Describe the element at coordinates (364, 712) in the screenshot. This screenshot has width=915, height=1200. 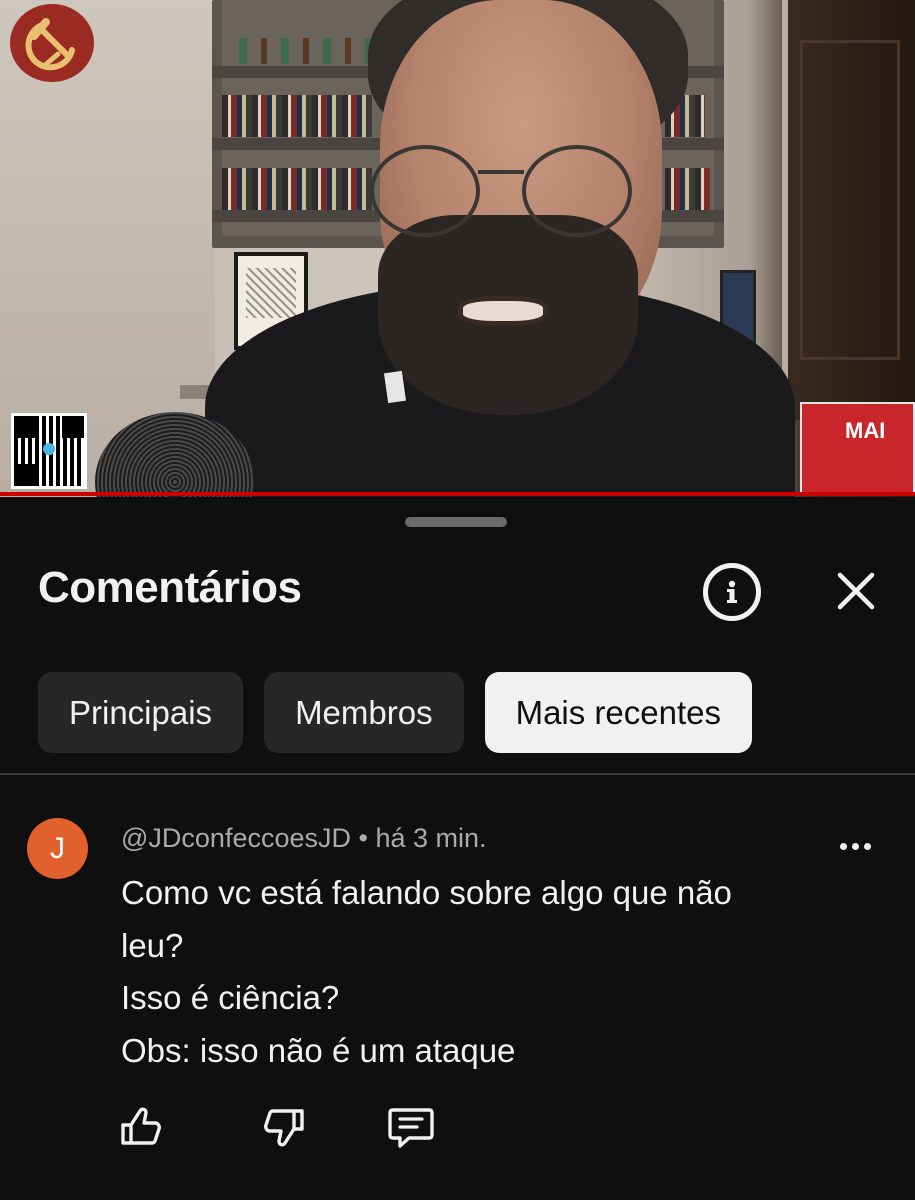
I see `tab-membros: Membros` at that location.